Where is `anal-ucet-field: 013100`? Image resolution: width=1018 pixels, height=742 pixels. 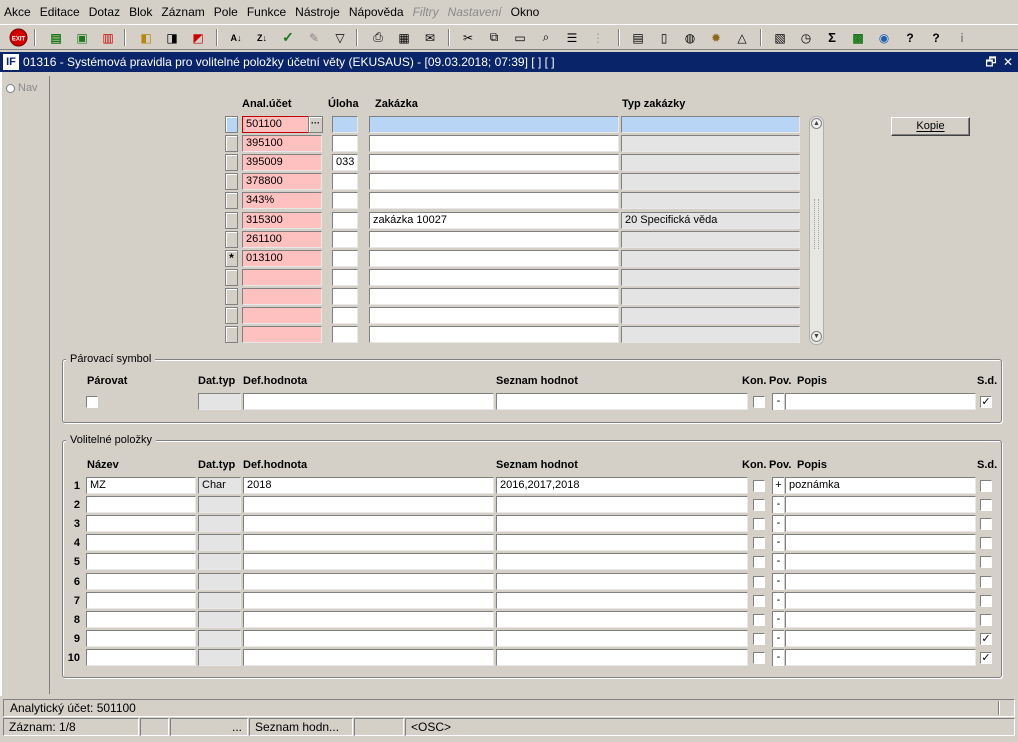 anal-ucet-field: 013100 is located at coordinates (282, 258).